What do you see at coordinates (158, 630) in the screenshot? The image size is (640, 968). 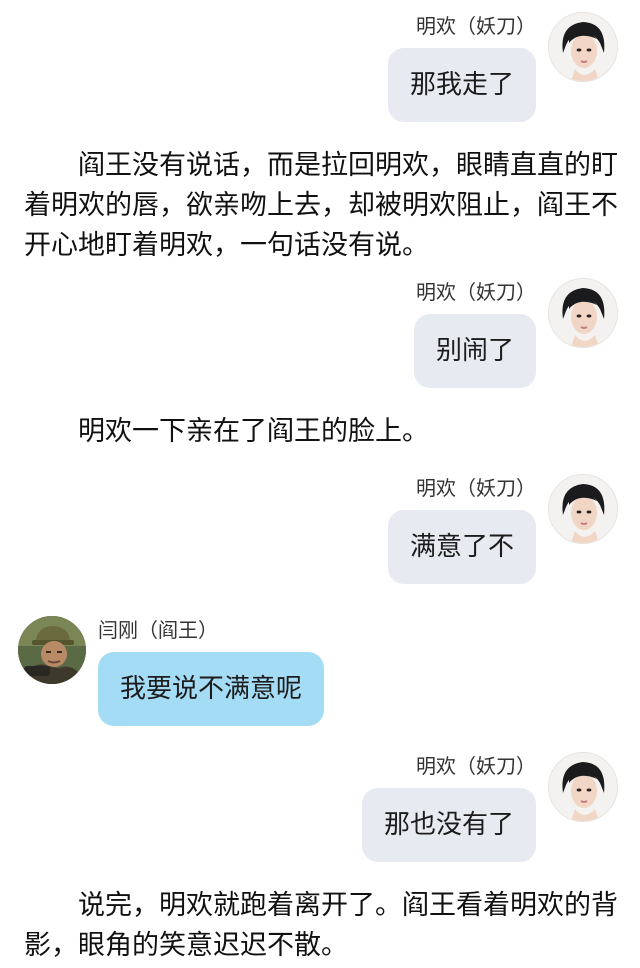 I see `sender-name: 闫刚（阎王）` at bounding box center [158, 630].